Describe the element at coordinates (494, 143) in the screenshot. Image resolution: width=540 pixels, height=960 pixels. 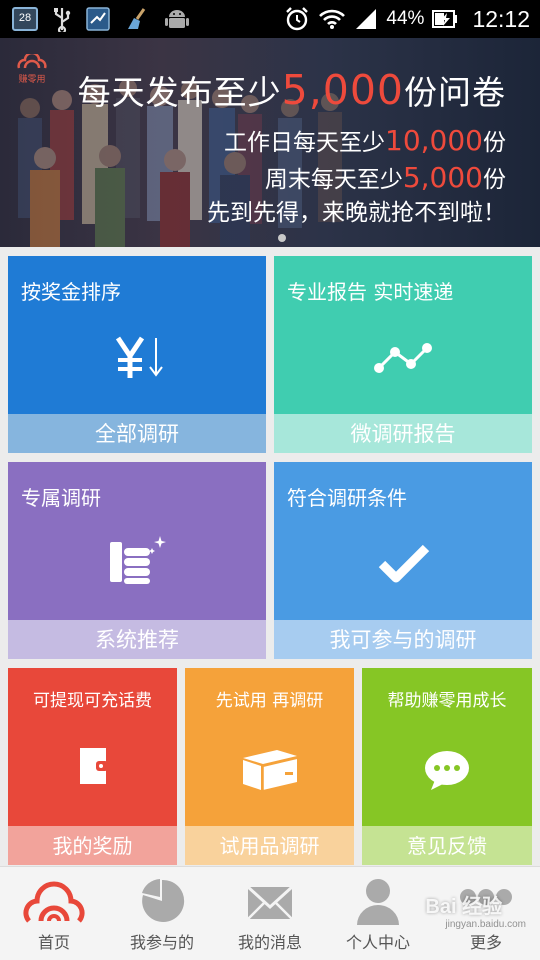
I see `weekday-suffix: 份` at that location.